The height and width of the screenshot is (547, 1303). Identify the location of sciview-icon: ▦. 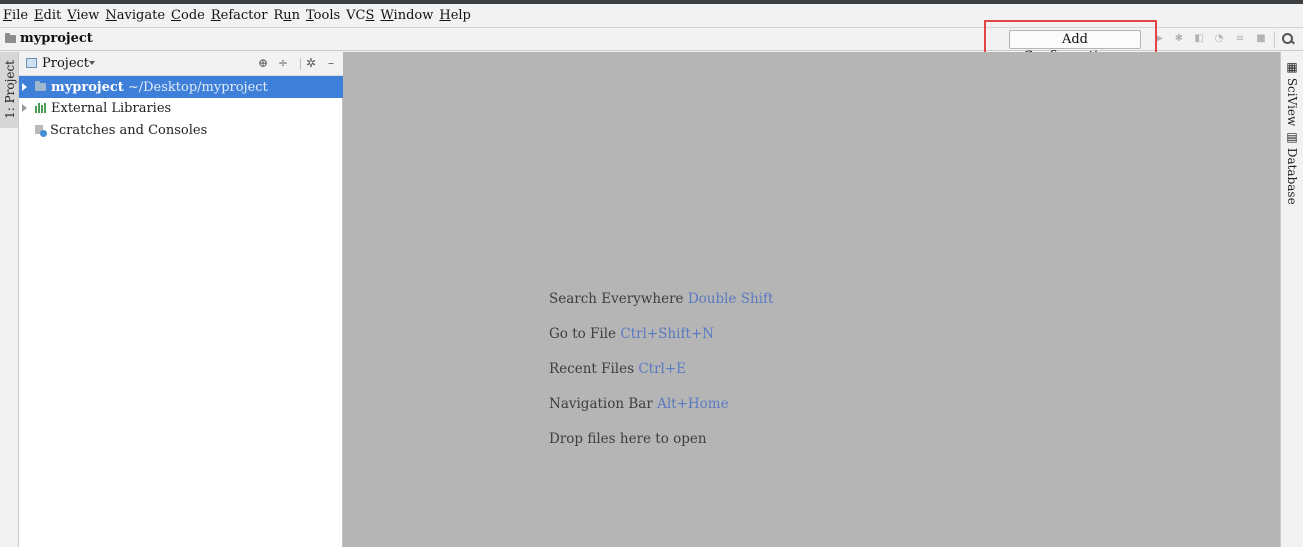
(1292, 69).